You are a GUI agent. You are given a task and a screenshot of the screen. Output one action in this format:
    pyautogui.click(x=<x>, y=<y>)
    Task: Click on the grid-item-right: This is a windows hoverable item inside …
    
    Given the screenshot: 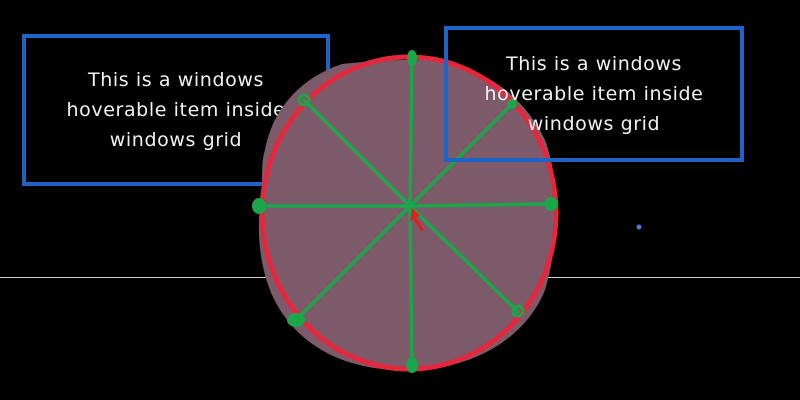 What is the action you would take?
    pyautogui.click(x=594, y=94)
    